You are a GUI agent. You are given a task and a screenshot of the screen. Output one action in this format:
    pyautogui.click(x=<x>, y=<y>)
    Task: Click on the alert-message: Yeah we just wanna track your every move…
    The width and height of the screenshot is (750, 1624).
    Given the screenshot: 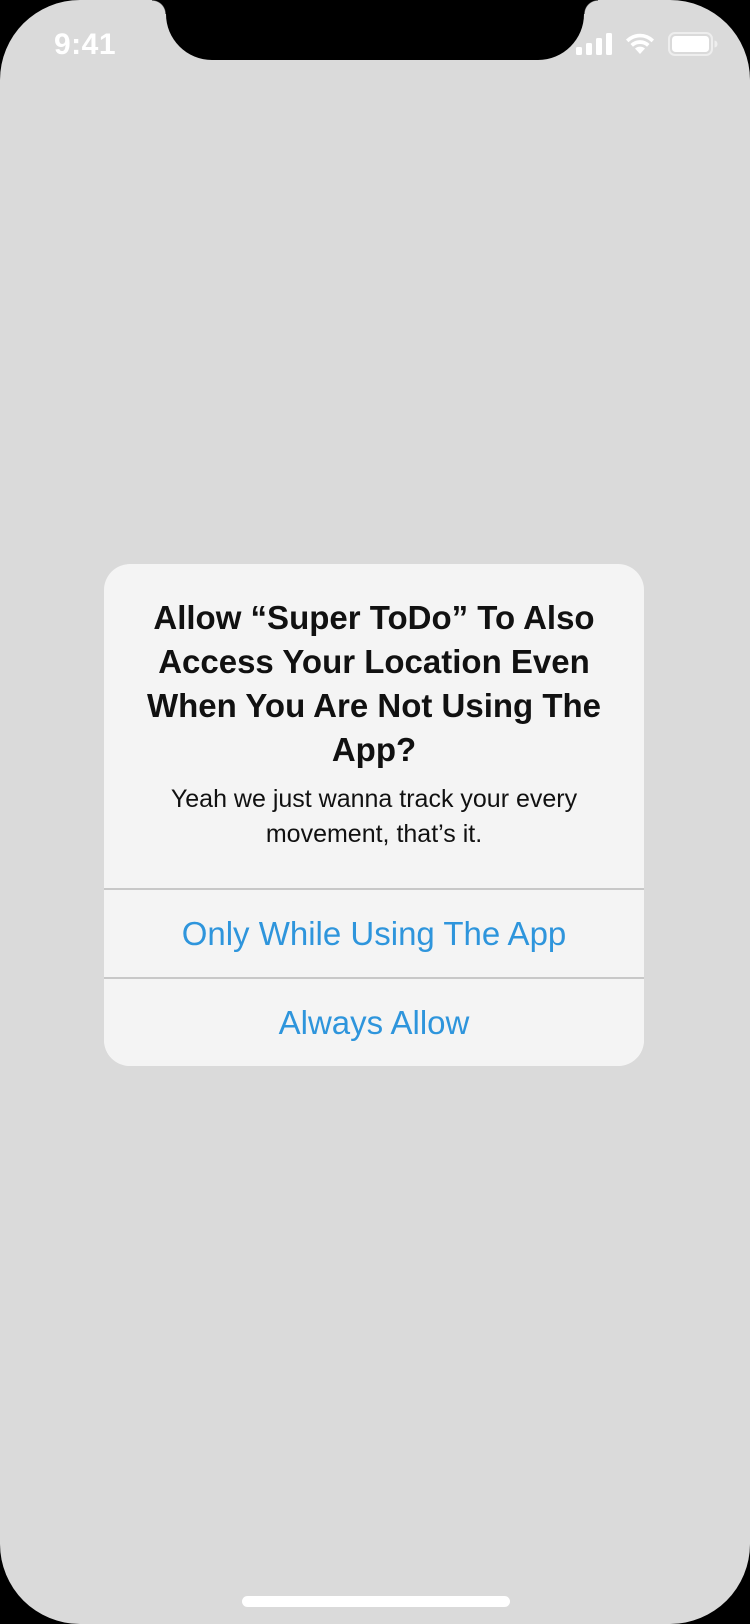 What is the action you would take?
    pyautogui.click(x=374, y=816)
    